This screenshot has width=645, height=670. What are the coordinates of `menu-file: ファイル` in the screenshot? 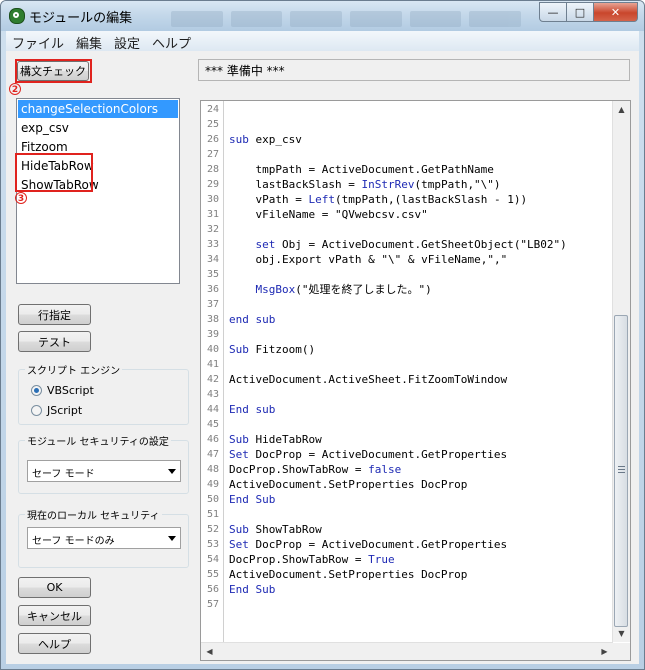 It's located at (38, 41).